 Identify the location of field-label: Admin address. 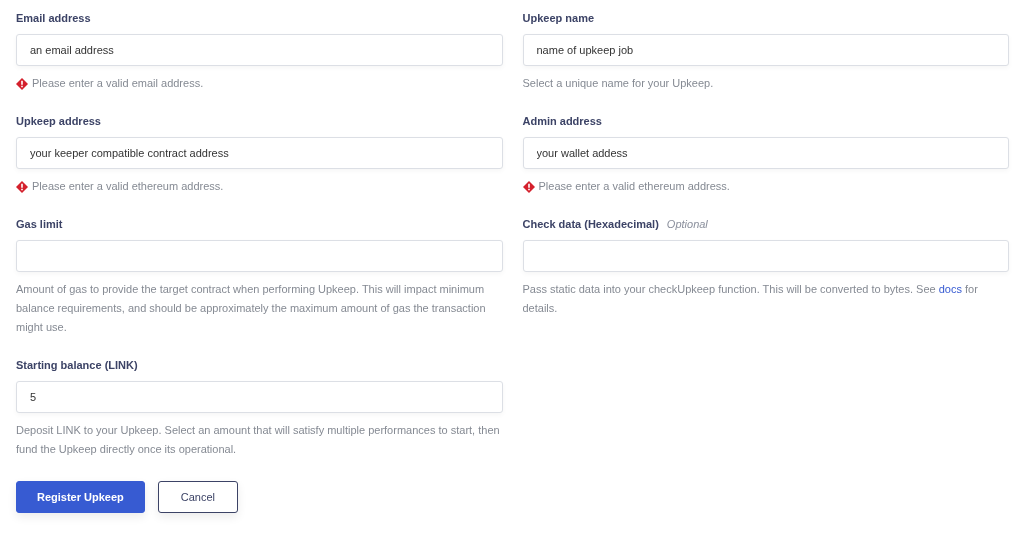
(562, 121).